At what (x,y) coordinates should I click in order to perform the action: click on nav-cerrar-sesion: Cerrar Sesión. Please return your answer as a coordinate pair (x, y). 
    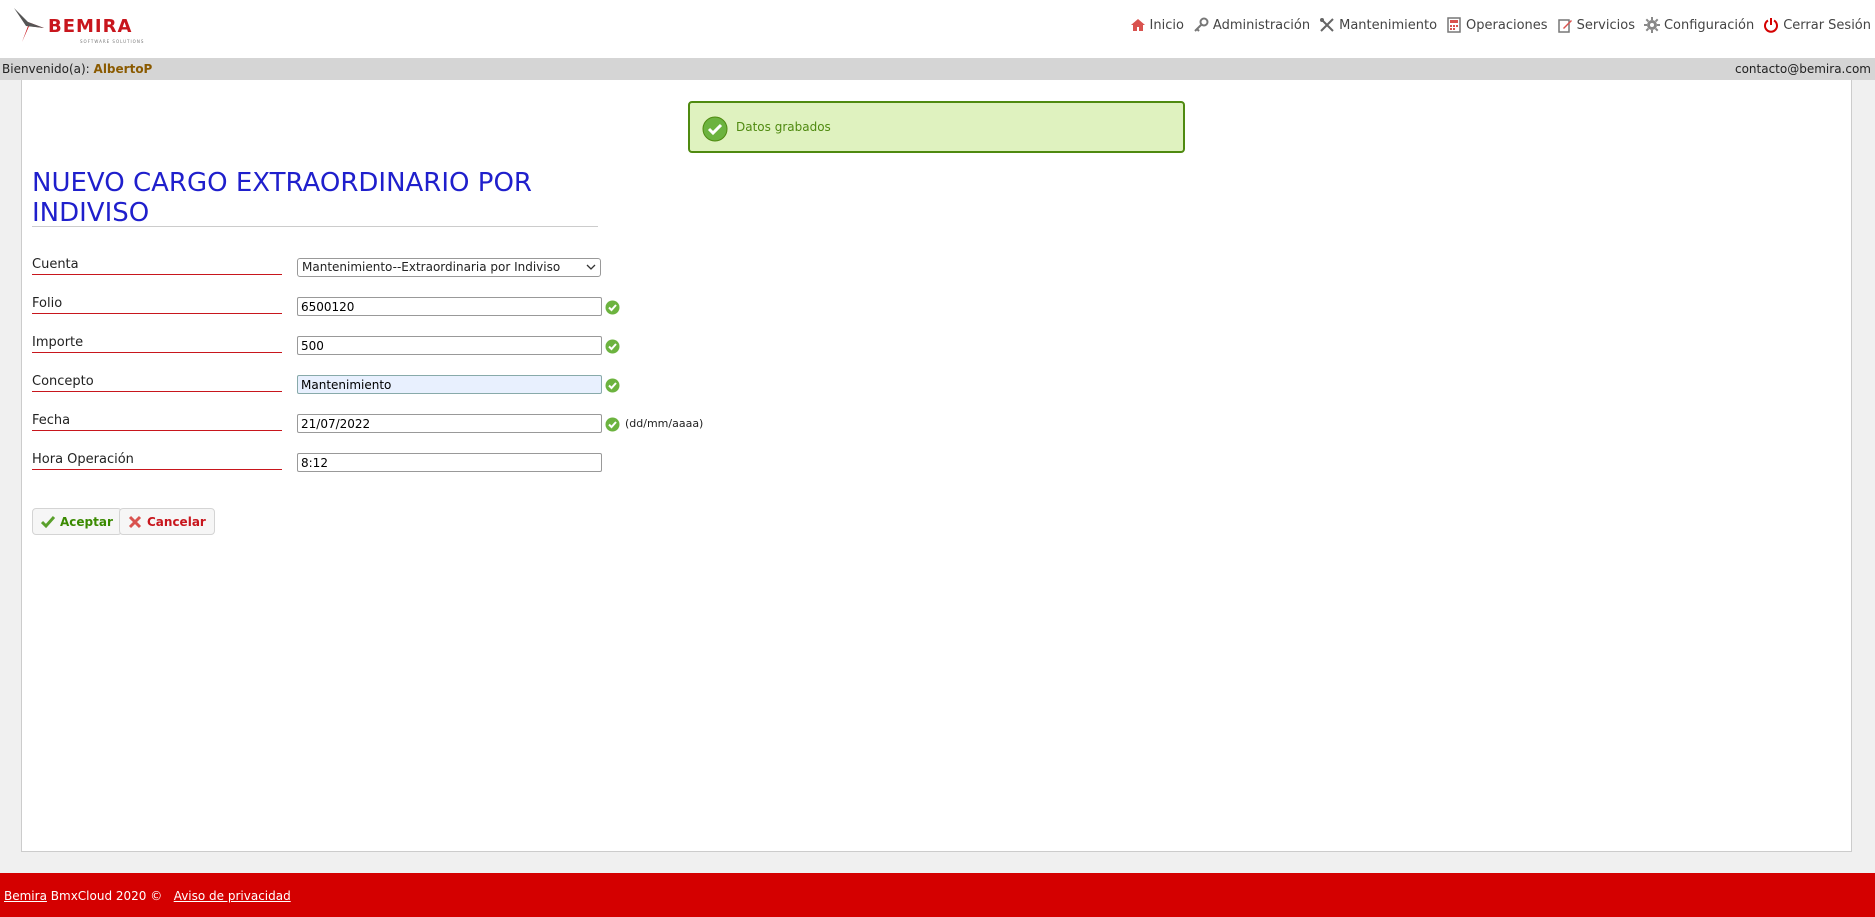
    Looking at the image, I should click on (1817, 25).